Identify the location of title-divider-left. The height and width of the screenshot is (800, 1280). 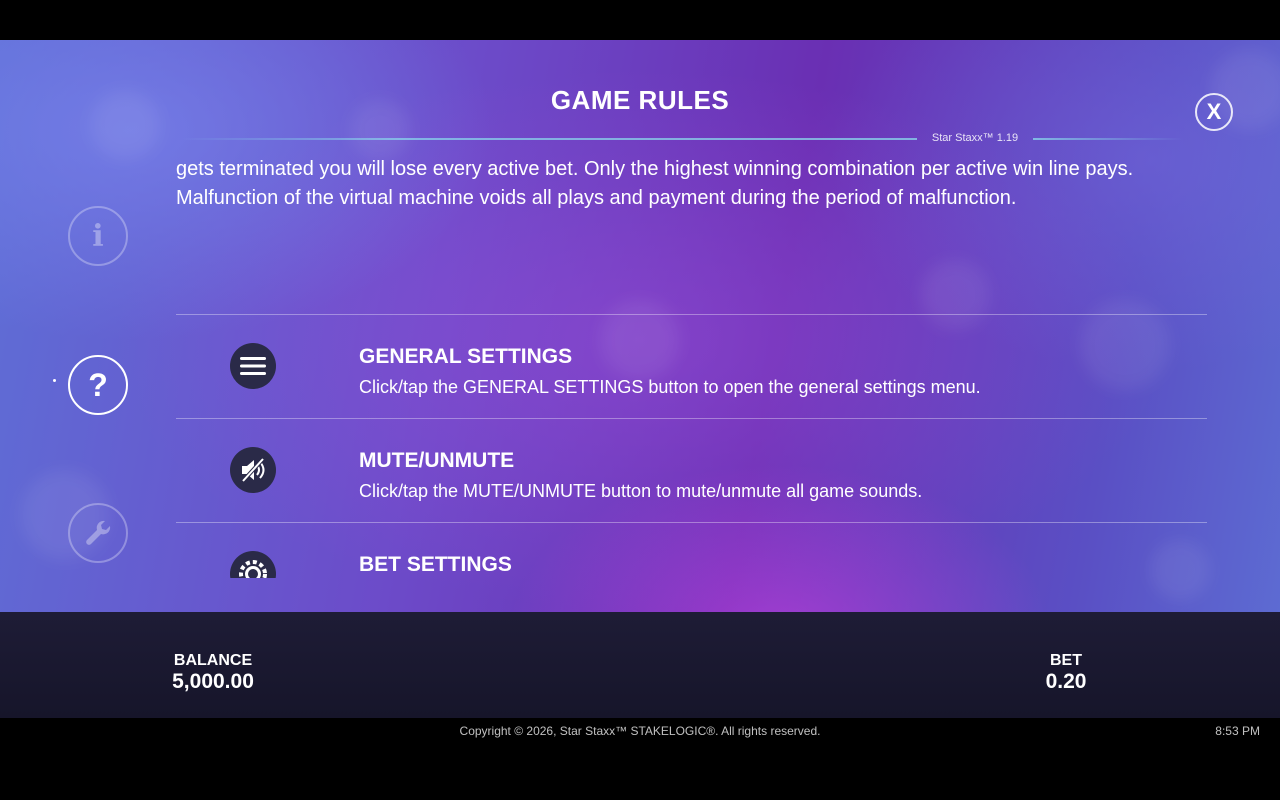
(548, 139).